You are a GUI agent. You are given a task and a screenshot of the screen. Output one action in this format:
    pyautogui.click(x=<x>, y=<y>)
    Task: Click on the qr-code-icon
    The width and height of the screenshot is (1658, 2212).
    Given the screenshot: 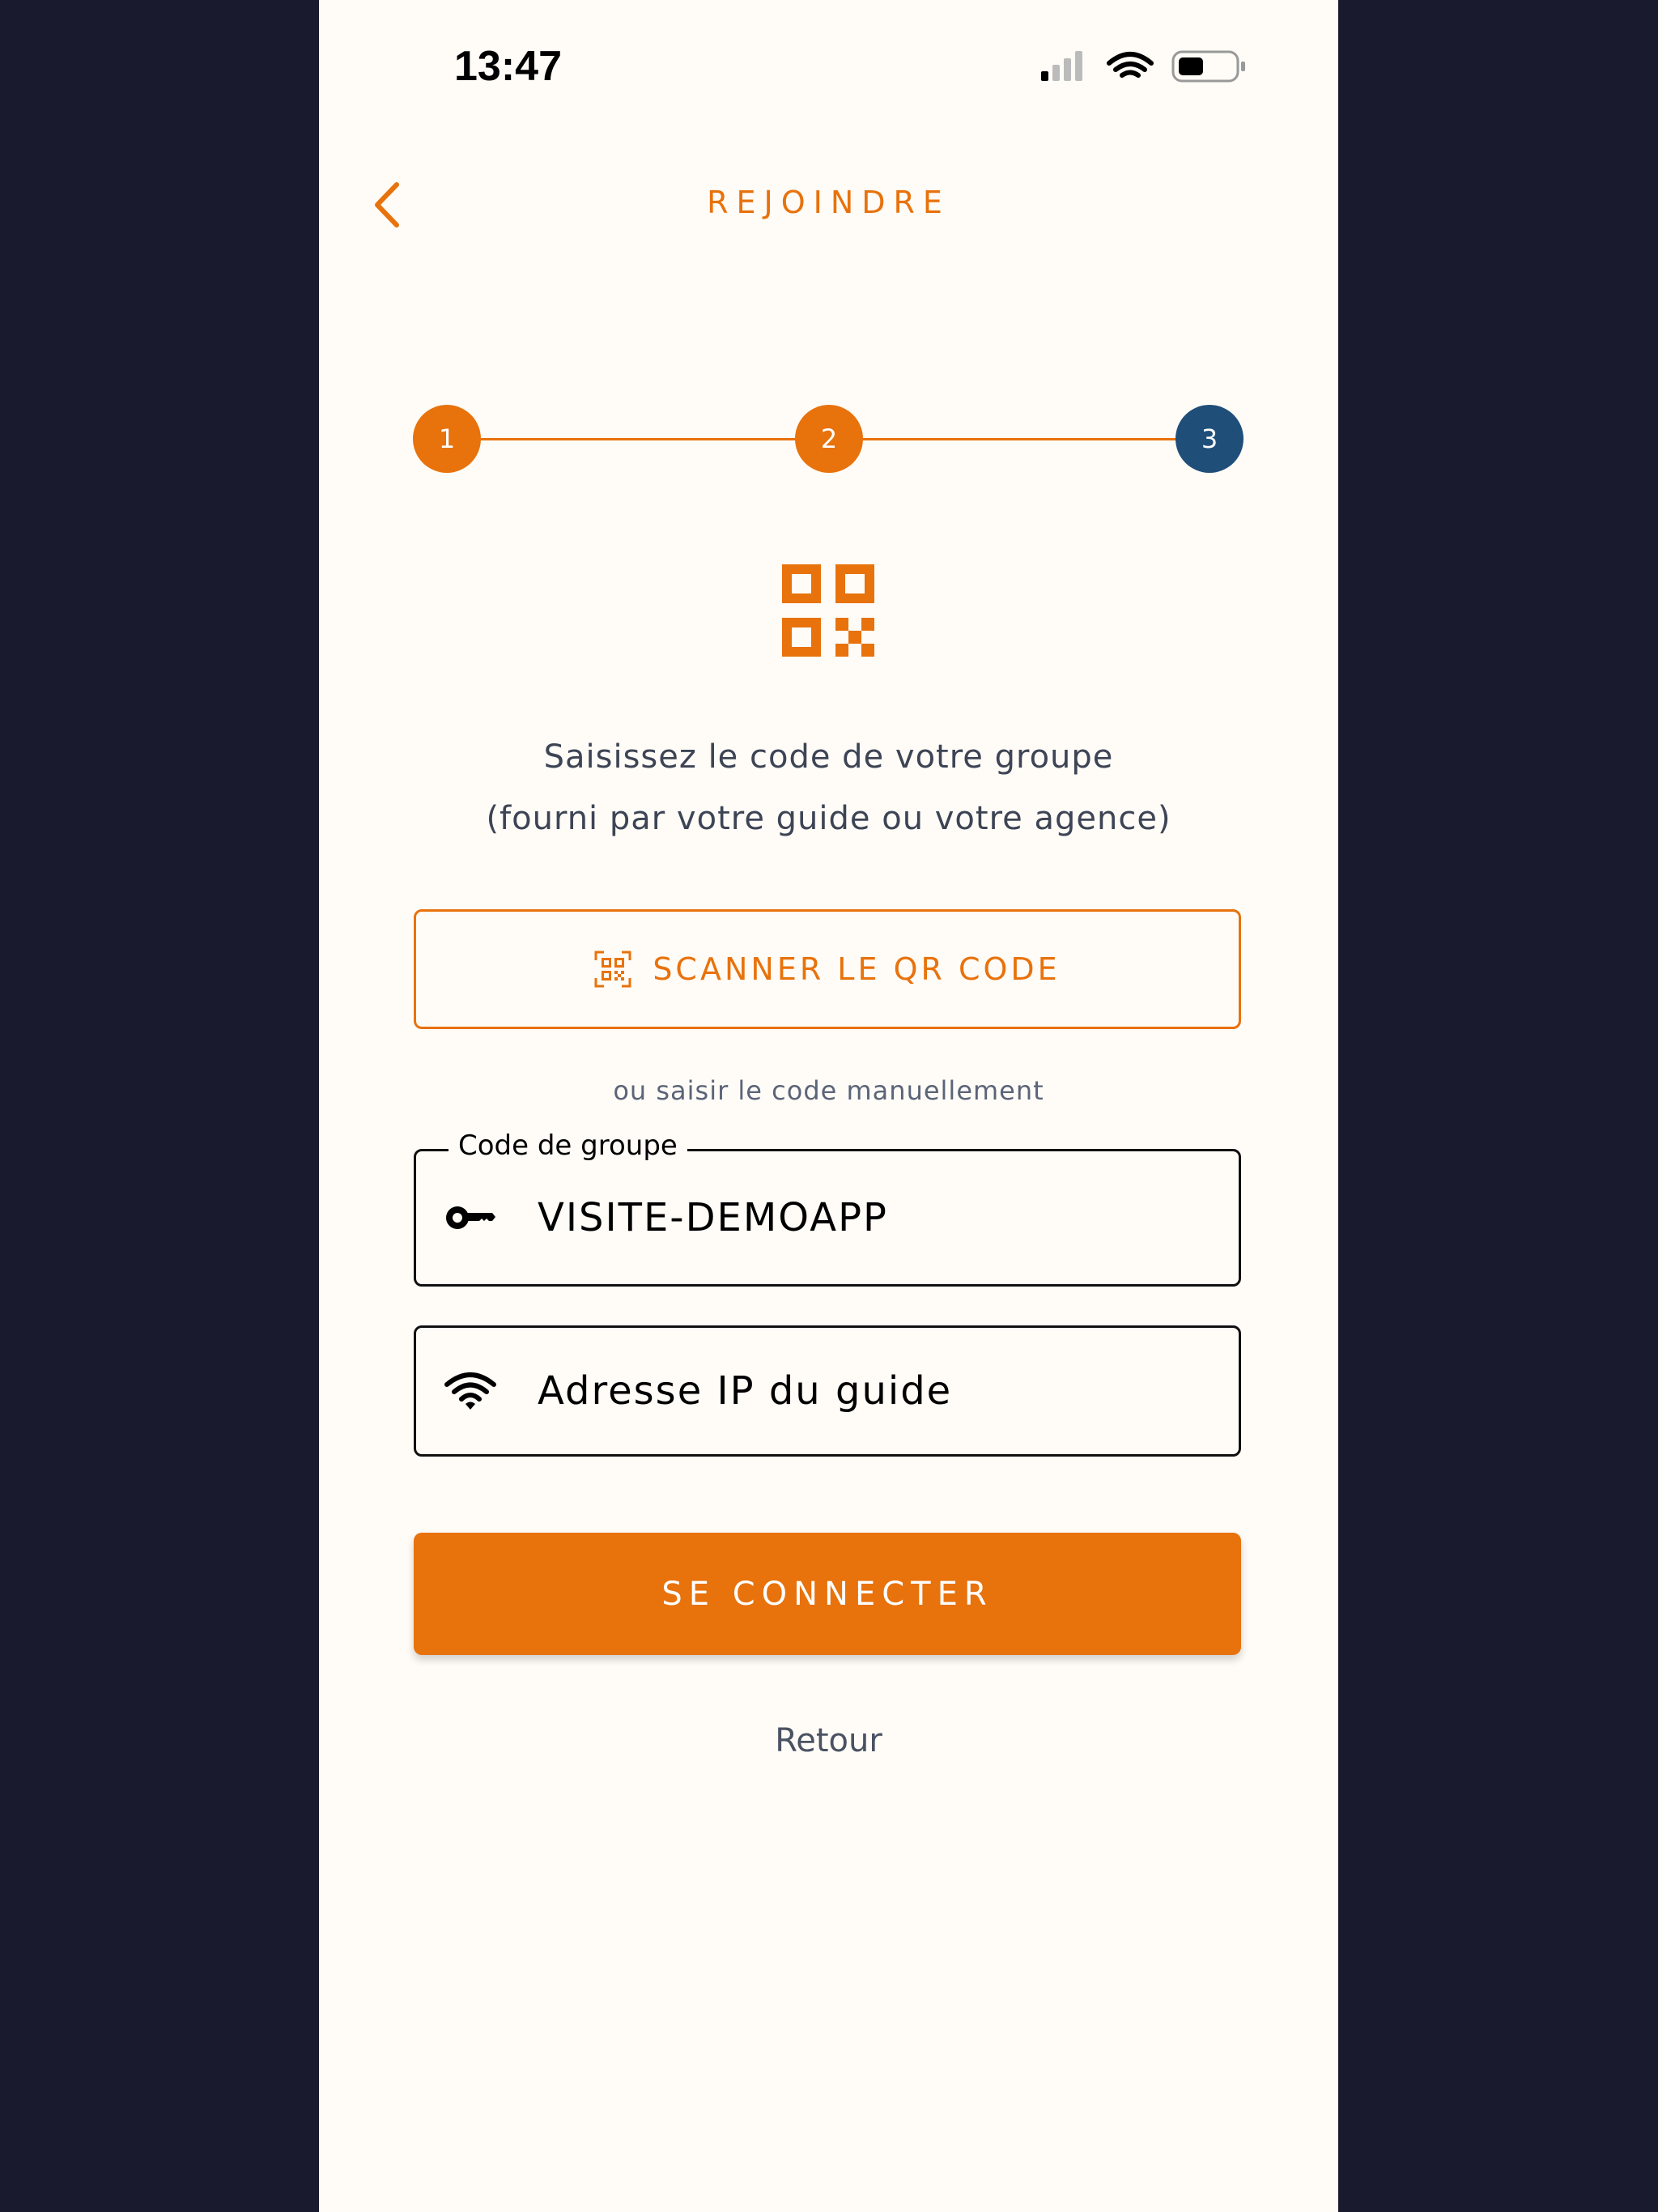 What is the action you would take?
    pyautogui.click(x=828, y=611)
    